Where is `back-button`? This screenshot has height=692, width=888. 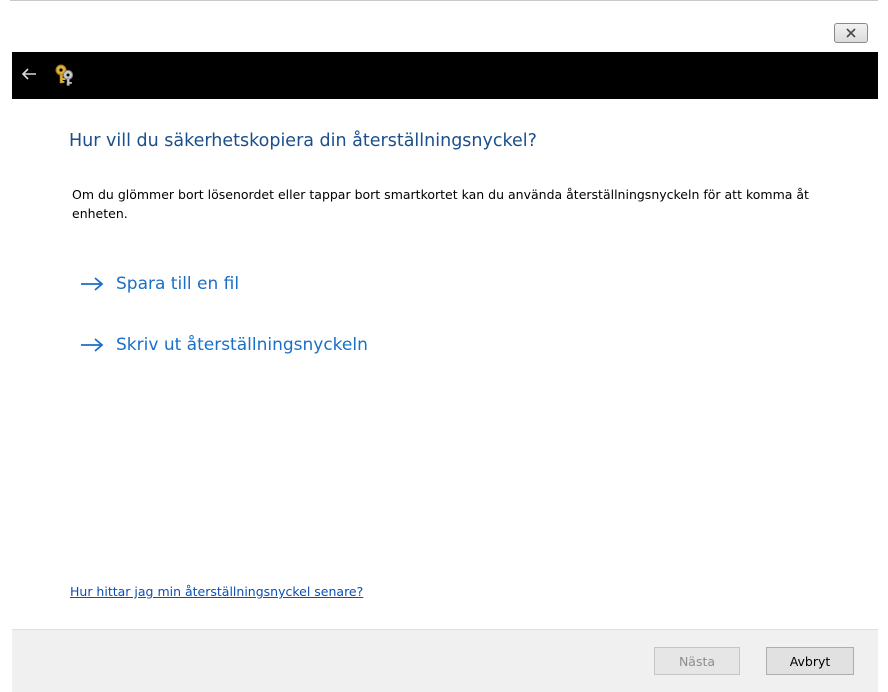 back-button is located at coordinates (29, 74).